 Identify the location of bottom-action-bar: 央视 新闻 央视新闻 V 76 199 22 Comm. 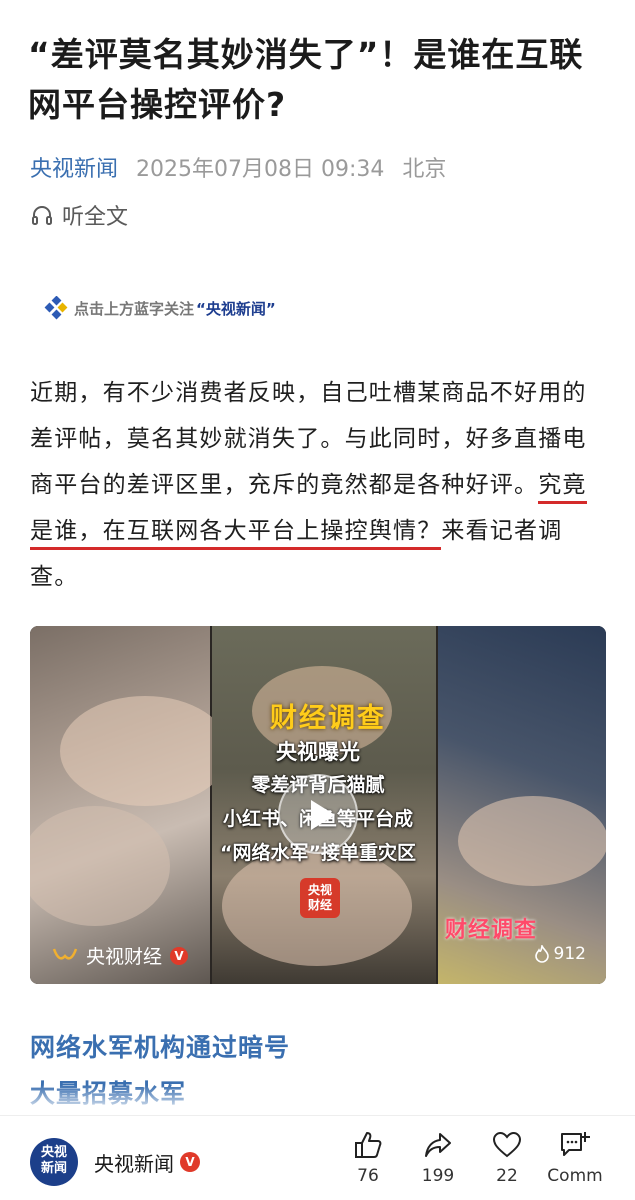
(317, 1157).